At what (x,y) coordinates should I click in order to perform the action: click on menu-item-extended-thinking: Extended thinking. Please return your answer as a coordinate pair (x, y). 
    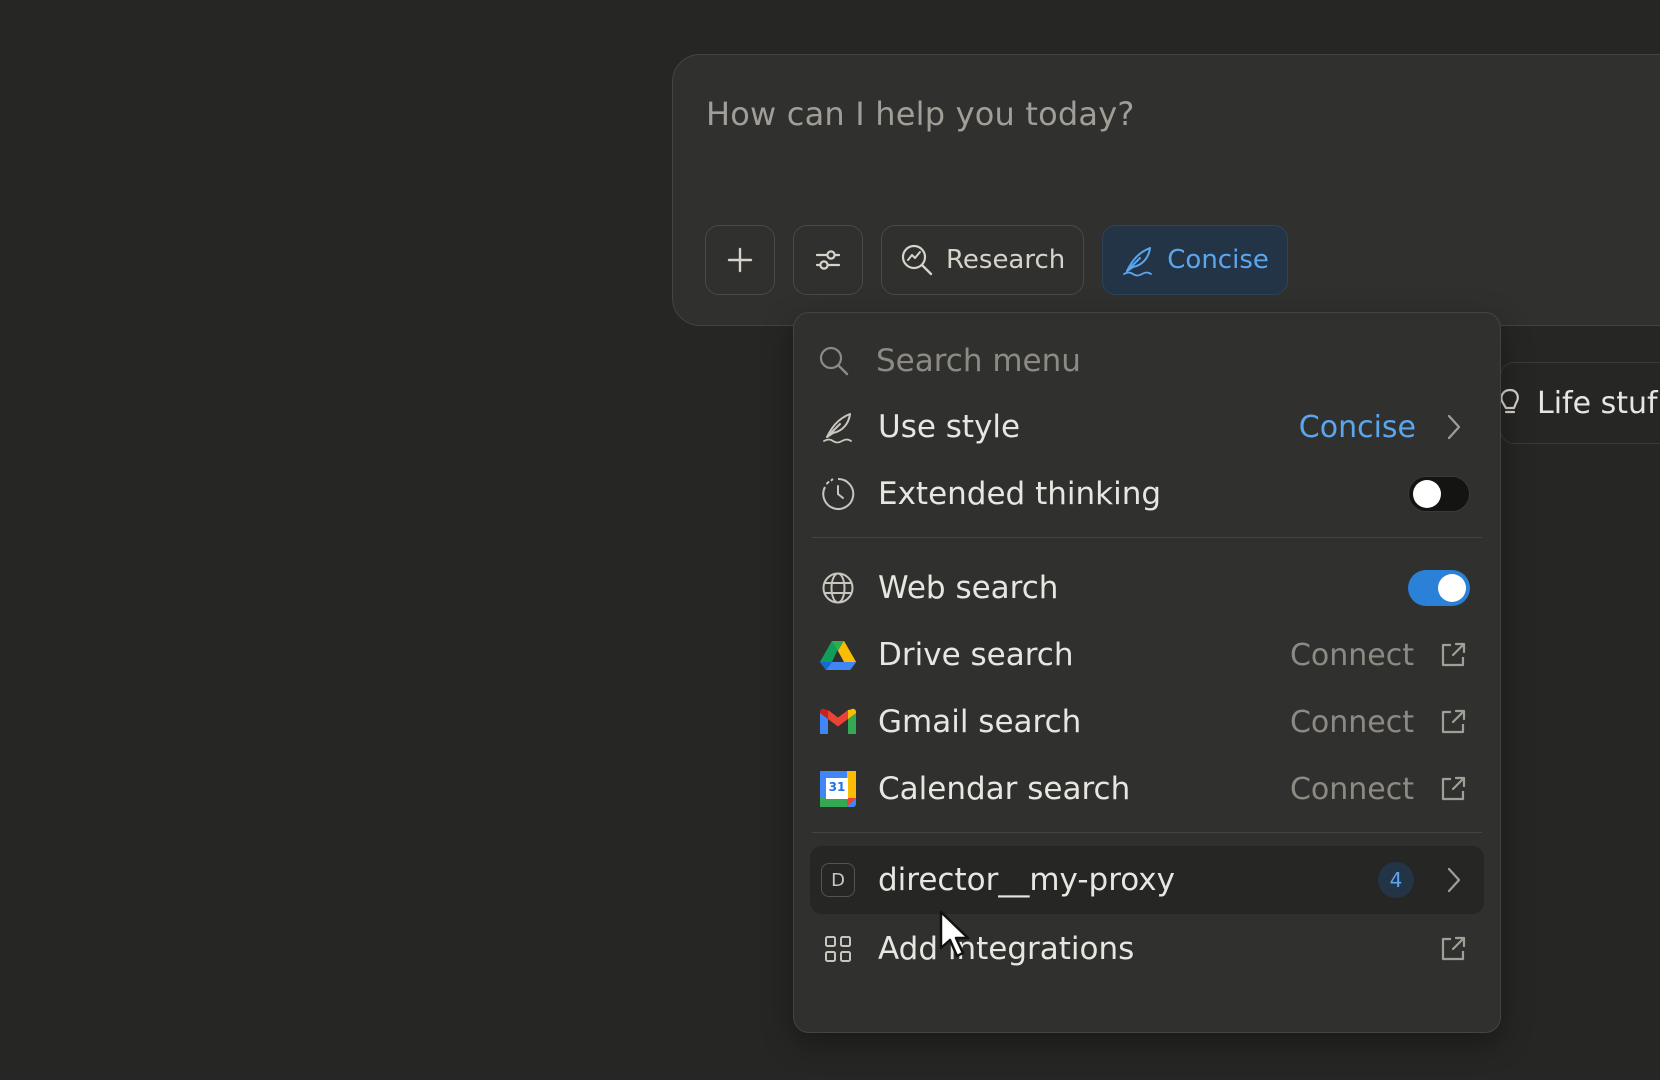
    Looking at the image, I should click on (1147, 494).